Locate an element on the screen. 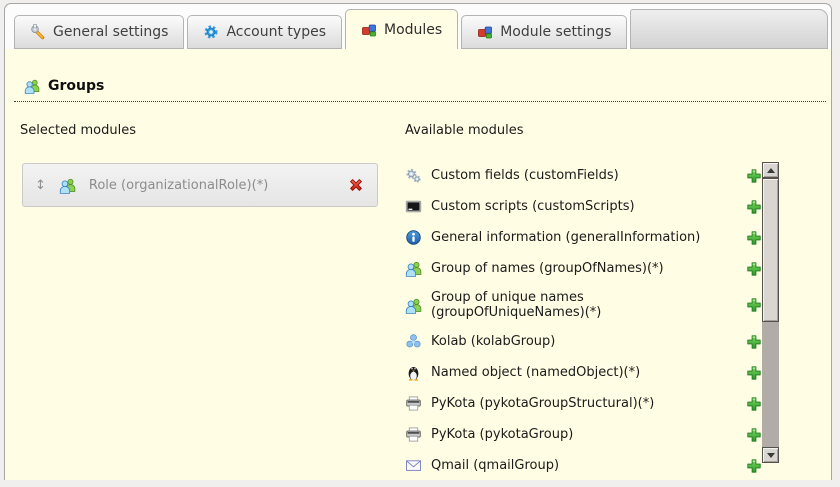 The image size is (840, 487). available-module-row: Custom fields (customFields) is located at coordinates (583, 175).